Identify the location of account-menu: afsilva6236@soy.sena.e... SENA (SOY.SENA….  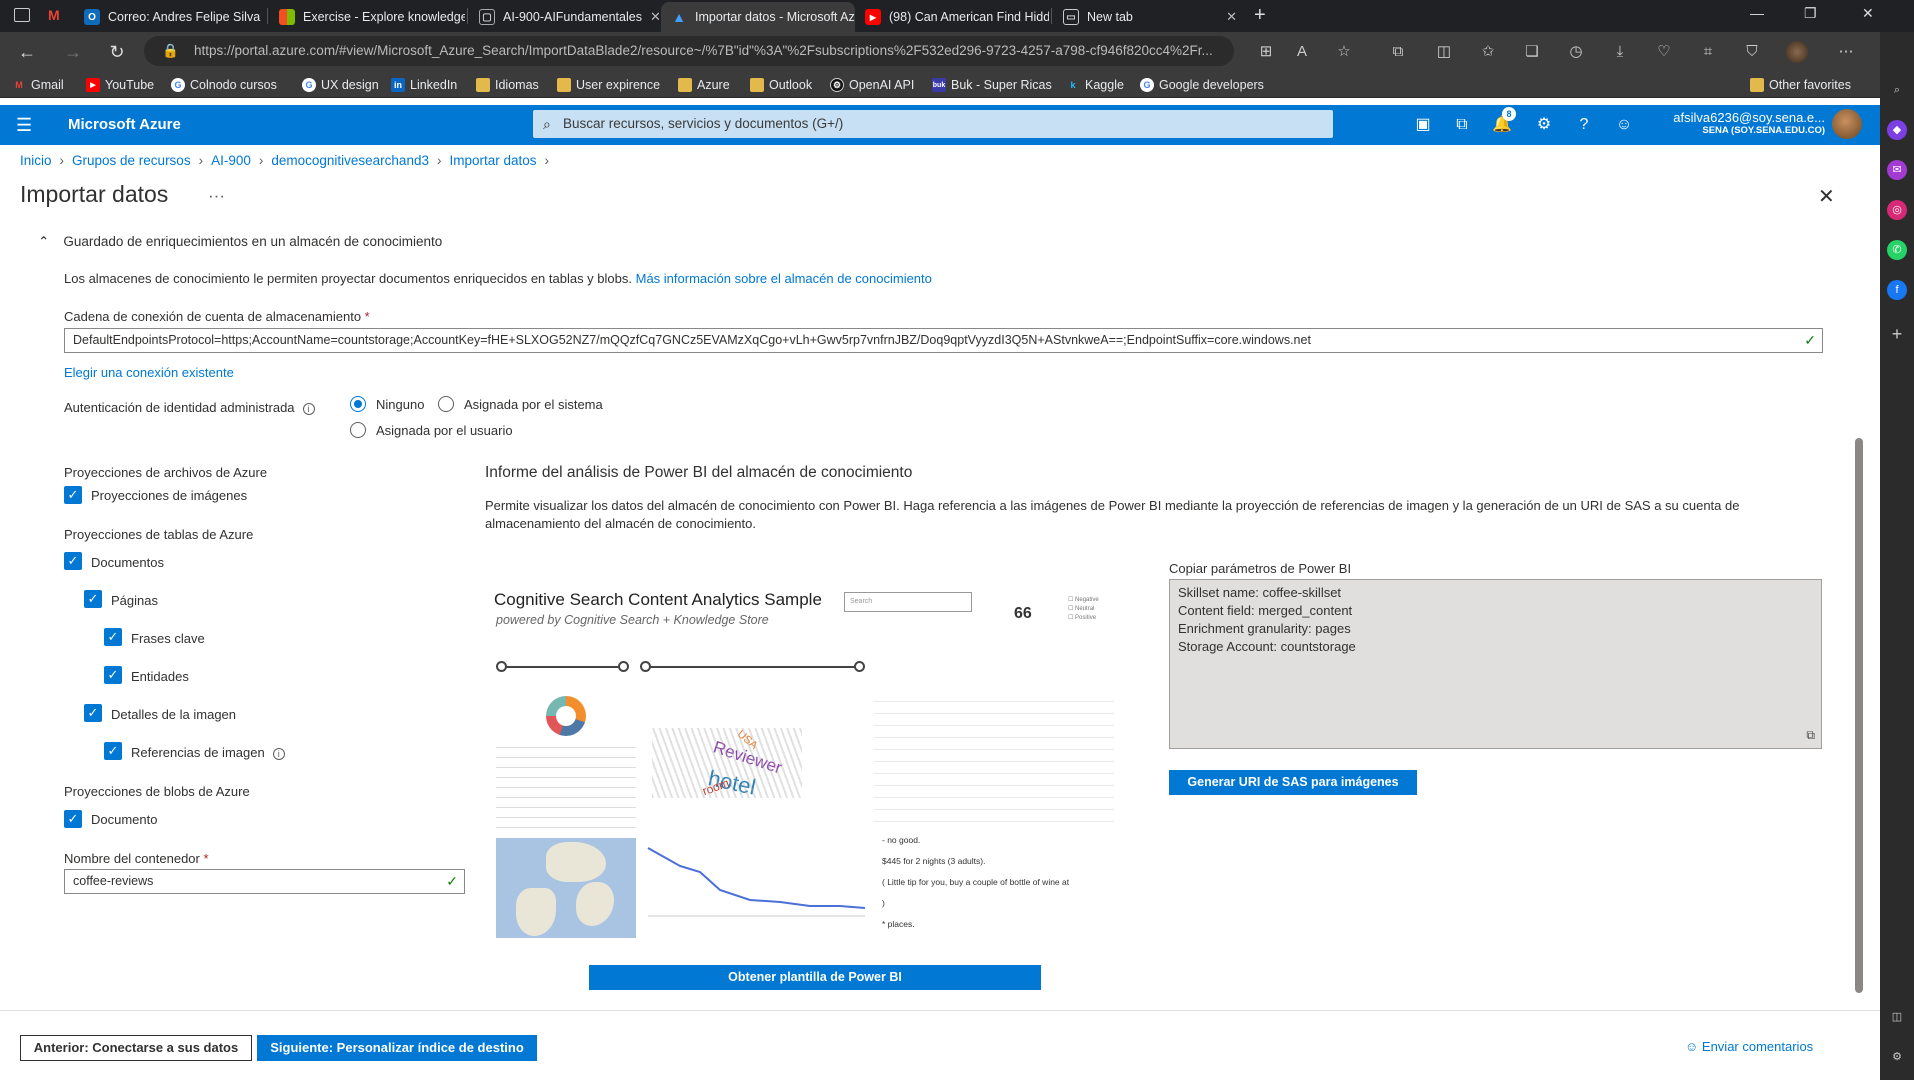
(1742, 123).